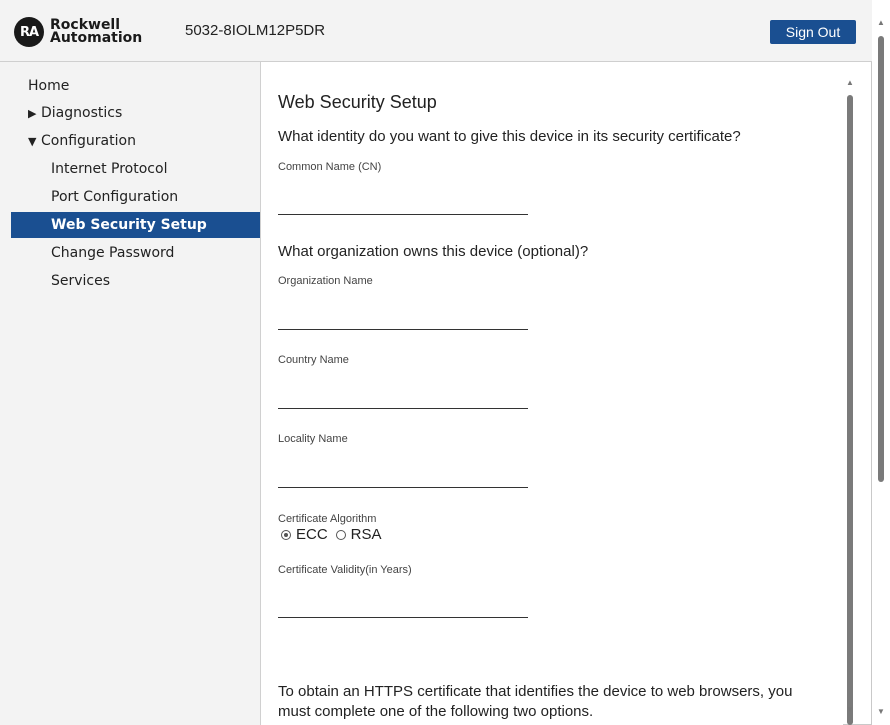 The width and height of the screenshot is (890, 725). Describe the element at coordinates (49, 86) in the screenshot. I see `sidebar-item-label: Home` at that location.